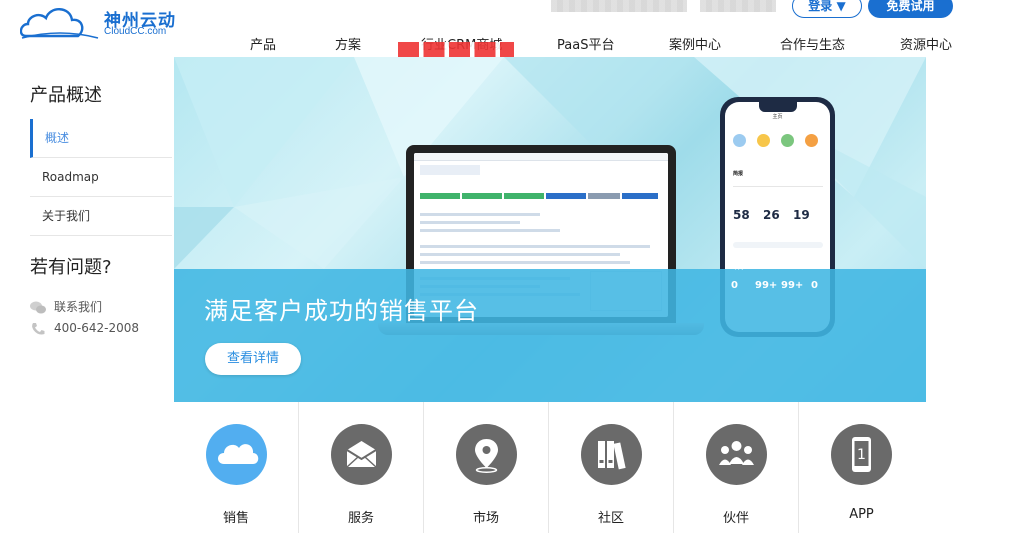 Image resolution: width=1024 pixels, height=533 pixels. I want to click on feature-label: 伙伴, so click(735, 518).